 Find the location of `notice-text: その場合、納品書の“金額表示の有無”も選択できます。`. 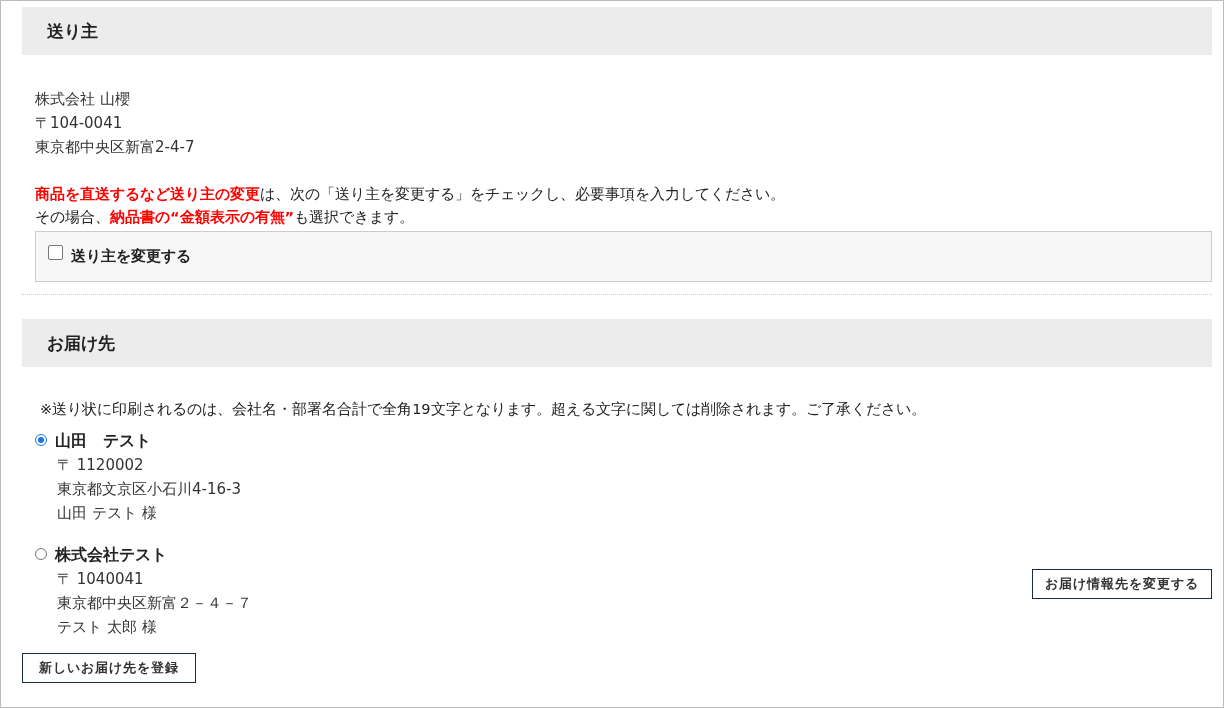

notice-text: その場合、納品書の“金額表示の有無”も選択できます。 is located at coordinates (225, 217).